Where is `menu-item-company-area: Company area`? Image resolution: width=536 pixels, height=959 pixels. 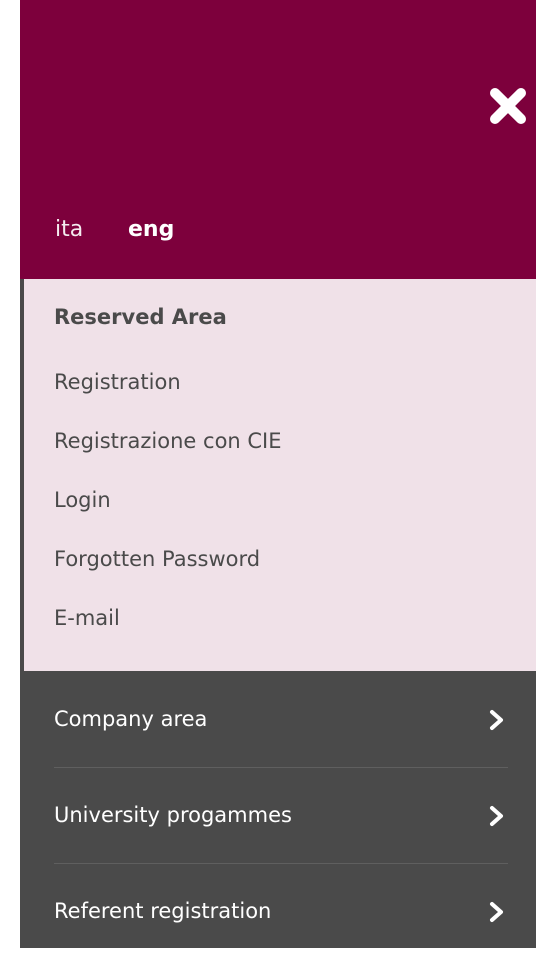 menu-item-company-area: Company area is located at coordinates (278, 719).